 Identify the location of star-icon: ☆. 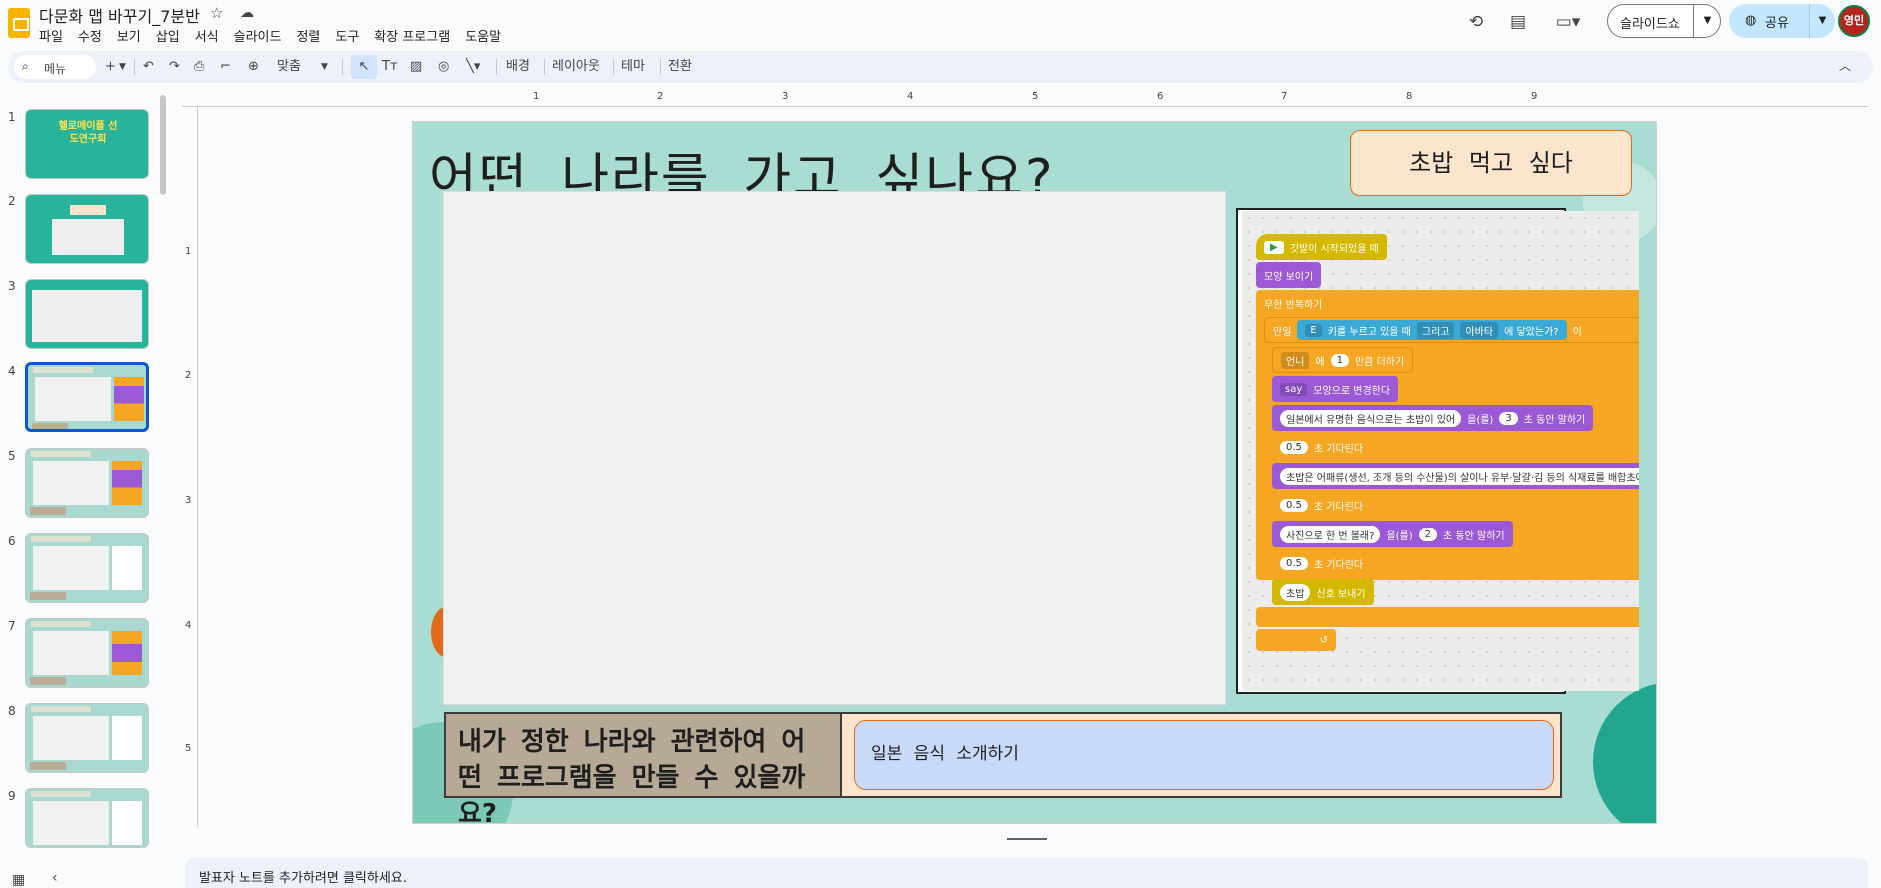
(216, 13).